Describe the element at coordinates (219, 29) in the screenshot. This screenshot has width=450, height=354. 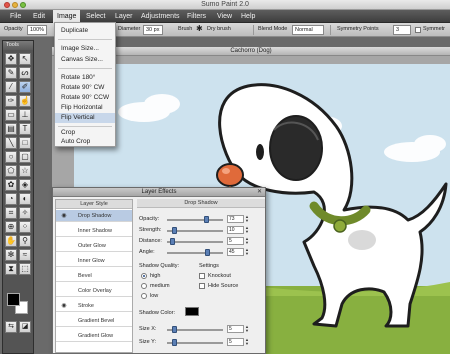
I see `brush-select: Dry brush` at that location.